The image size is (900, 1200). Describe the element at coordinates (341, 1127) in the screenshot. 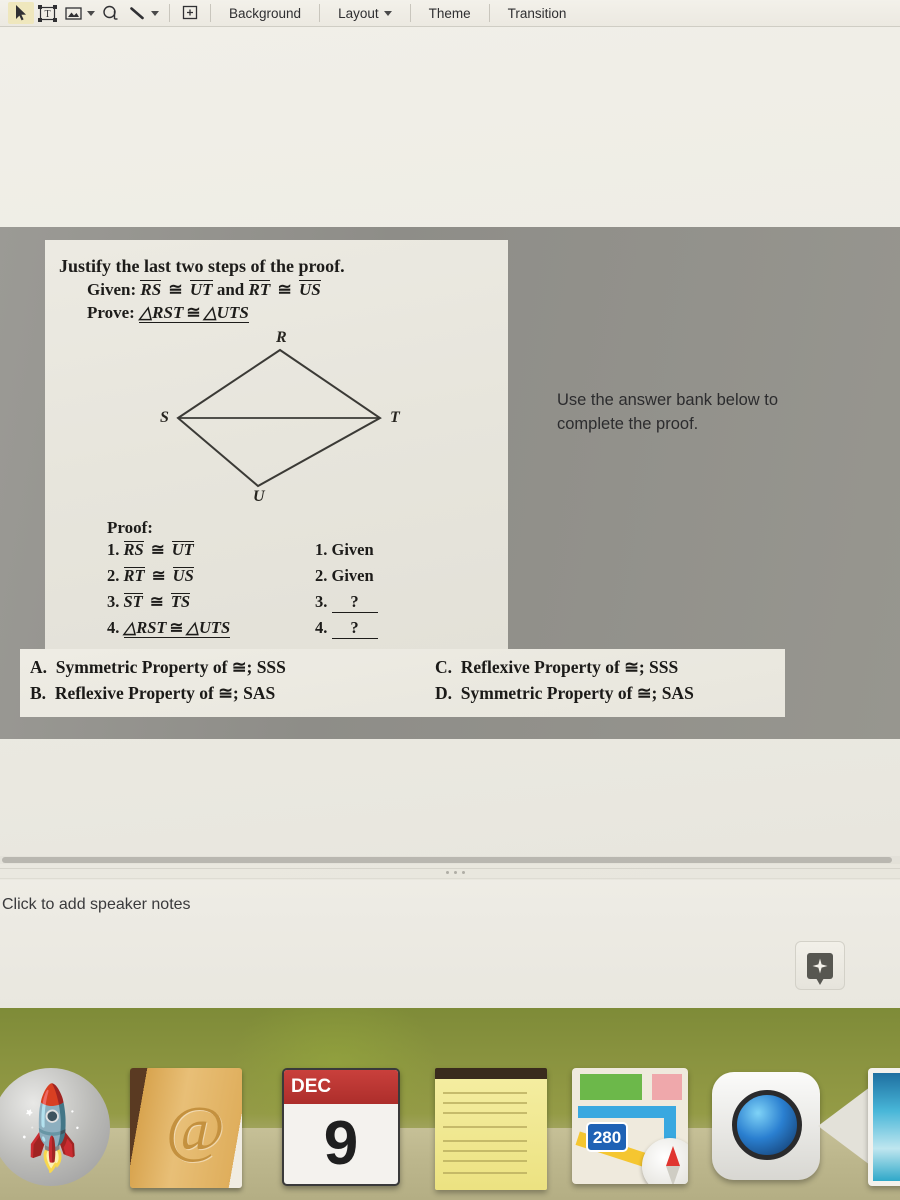

I see `dock-item-calendar: DEC 9` at that location.